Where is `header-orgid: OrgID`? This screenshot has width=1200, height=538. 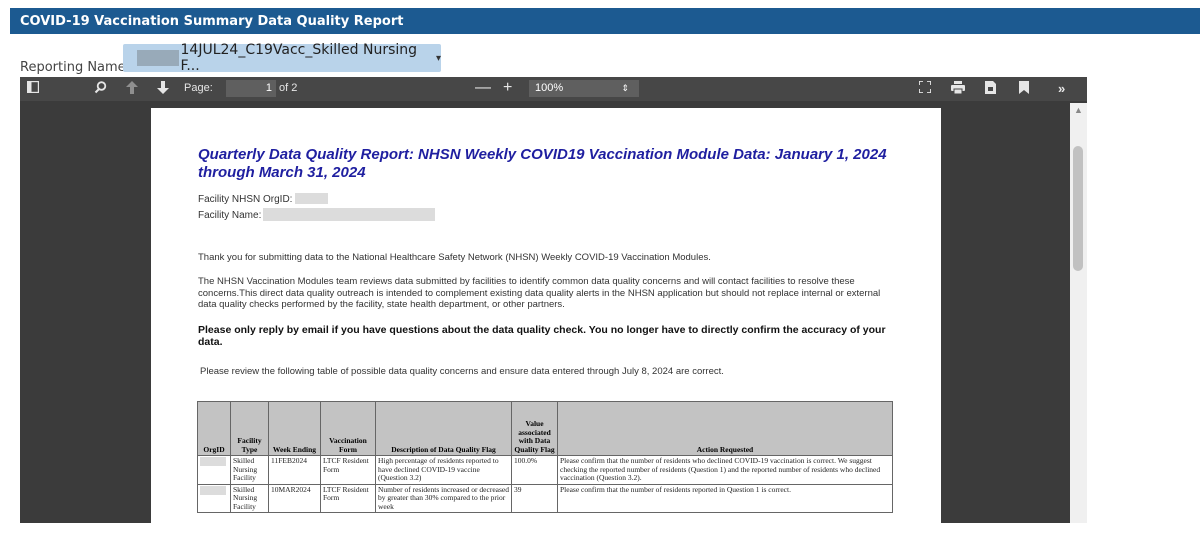 header-orgid: OrgID is located at coordinates (214, 428).